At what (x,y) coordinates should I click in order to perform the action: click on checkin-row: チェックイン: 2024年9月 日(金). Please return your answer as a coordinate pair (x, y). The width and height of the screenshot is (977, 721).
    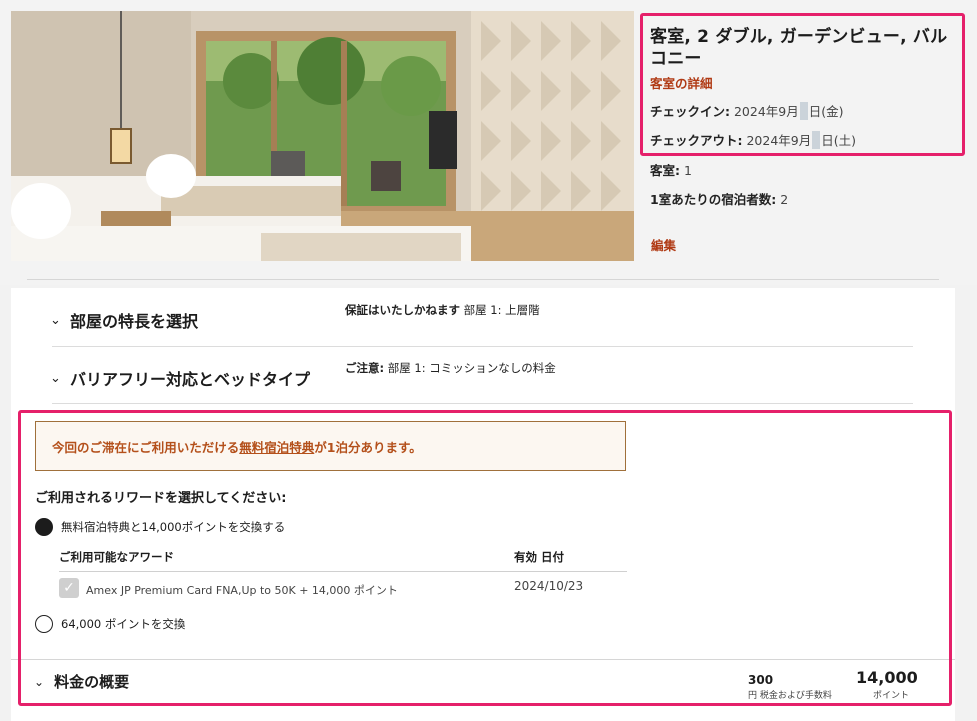
    Looking at the image, I should click on (747, 110).